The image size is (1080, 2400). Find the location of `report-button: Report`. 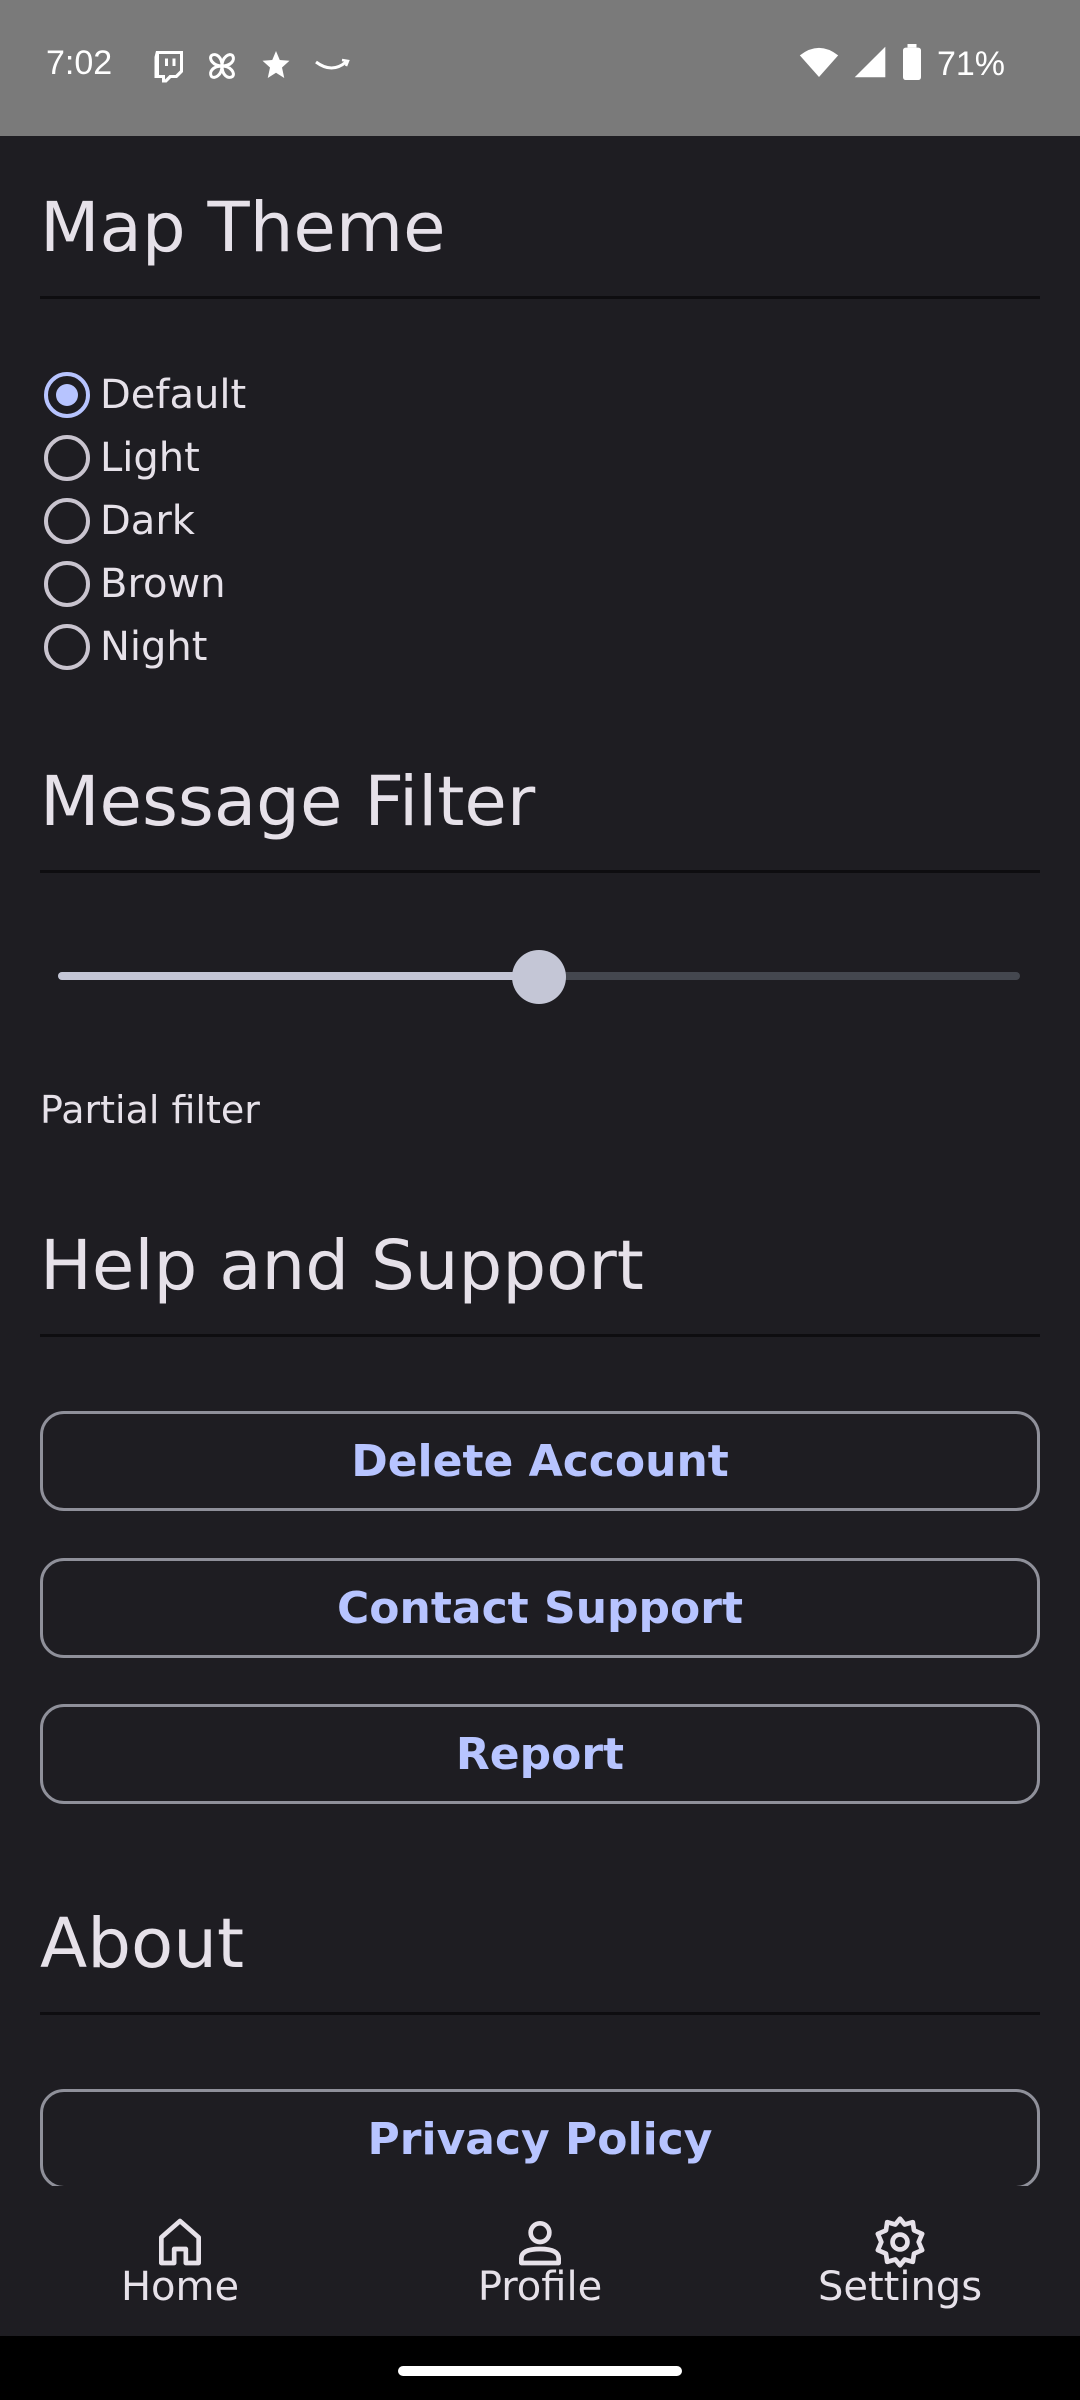

report-button: Report is located at coordinates (540, 1754).